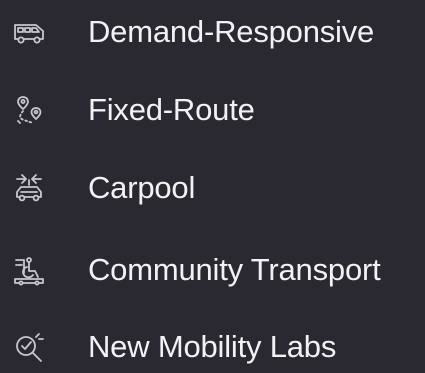  Describe the element at coordinates (29, 32) in the screenshot. I see `van-icon` at that location.